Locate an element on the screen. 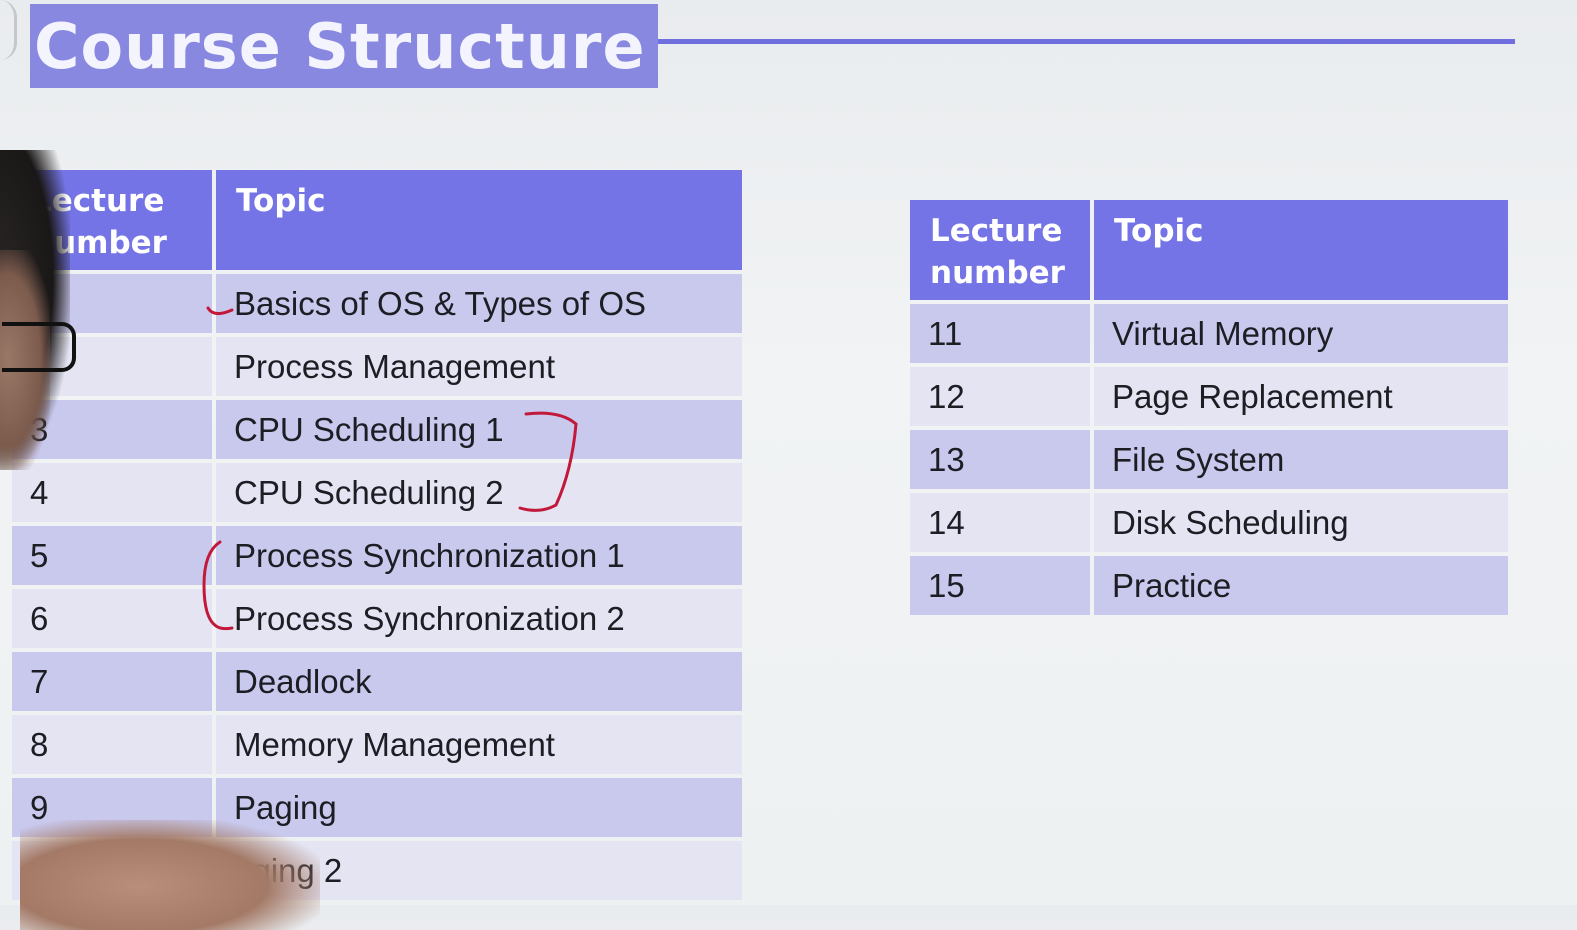 The height and width of the screenshot is (930, 1577). lecture-number: 7 is located at coordinates (112, 681).